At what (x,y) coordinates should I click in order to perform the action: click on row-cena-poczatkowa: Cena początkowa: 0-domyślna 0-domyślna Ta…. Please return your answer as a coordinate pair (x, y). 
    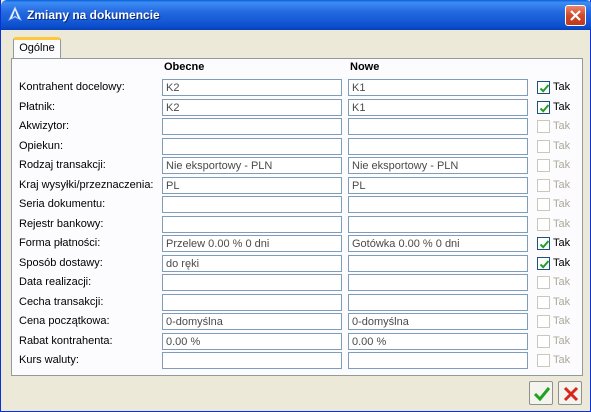
    Looking at the image, I should click on (296, 322).